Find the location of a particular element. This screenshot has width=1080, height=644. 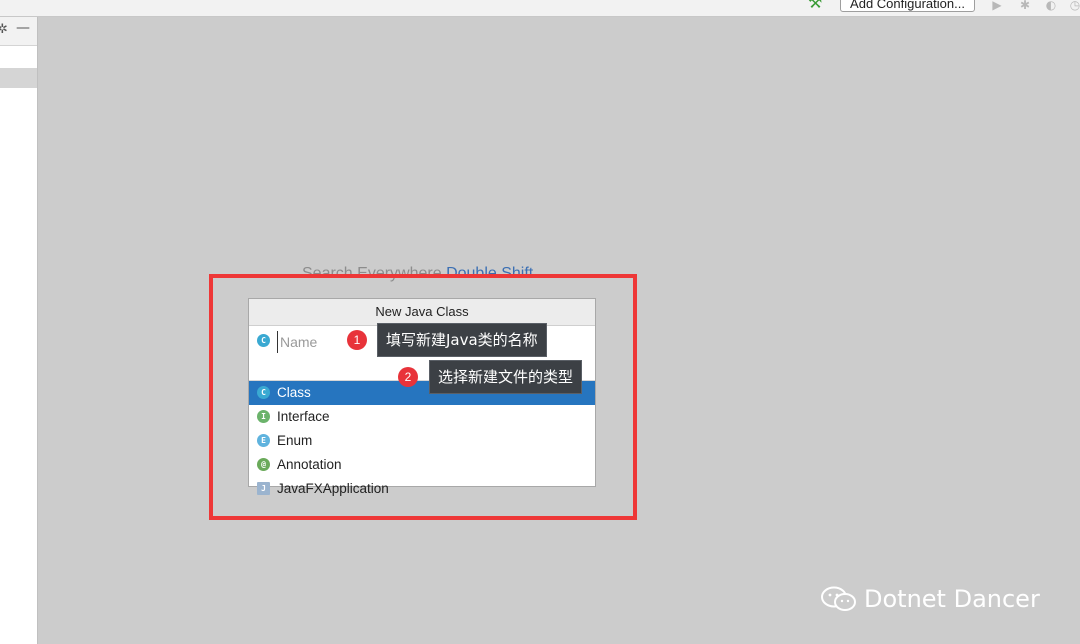

profile-icon: ◷ is located at coordinates (1074, 6).